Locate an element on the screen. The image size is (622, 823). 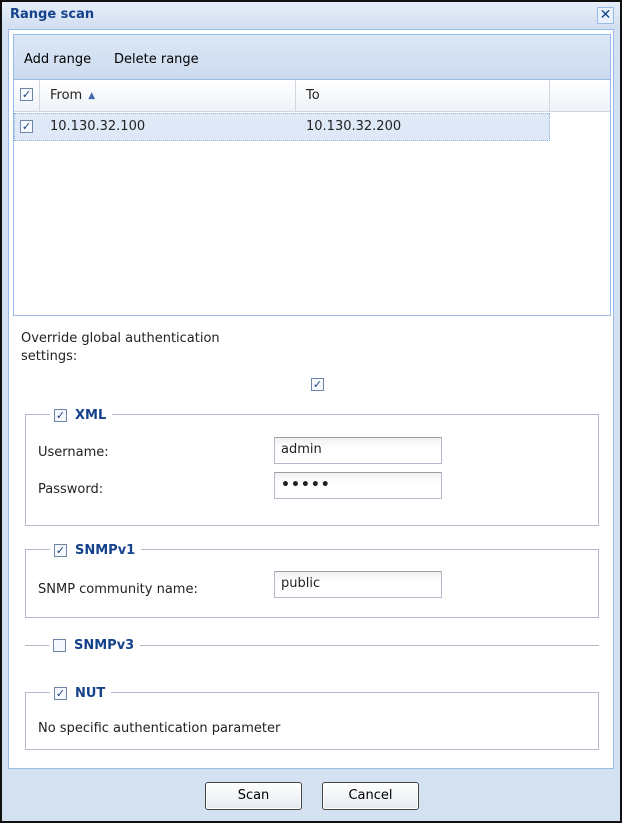
cell-to: 10.130.32.200 is located at coordinates (354, 126).